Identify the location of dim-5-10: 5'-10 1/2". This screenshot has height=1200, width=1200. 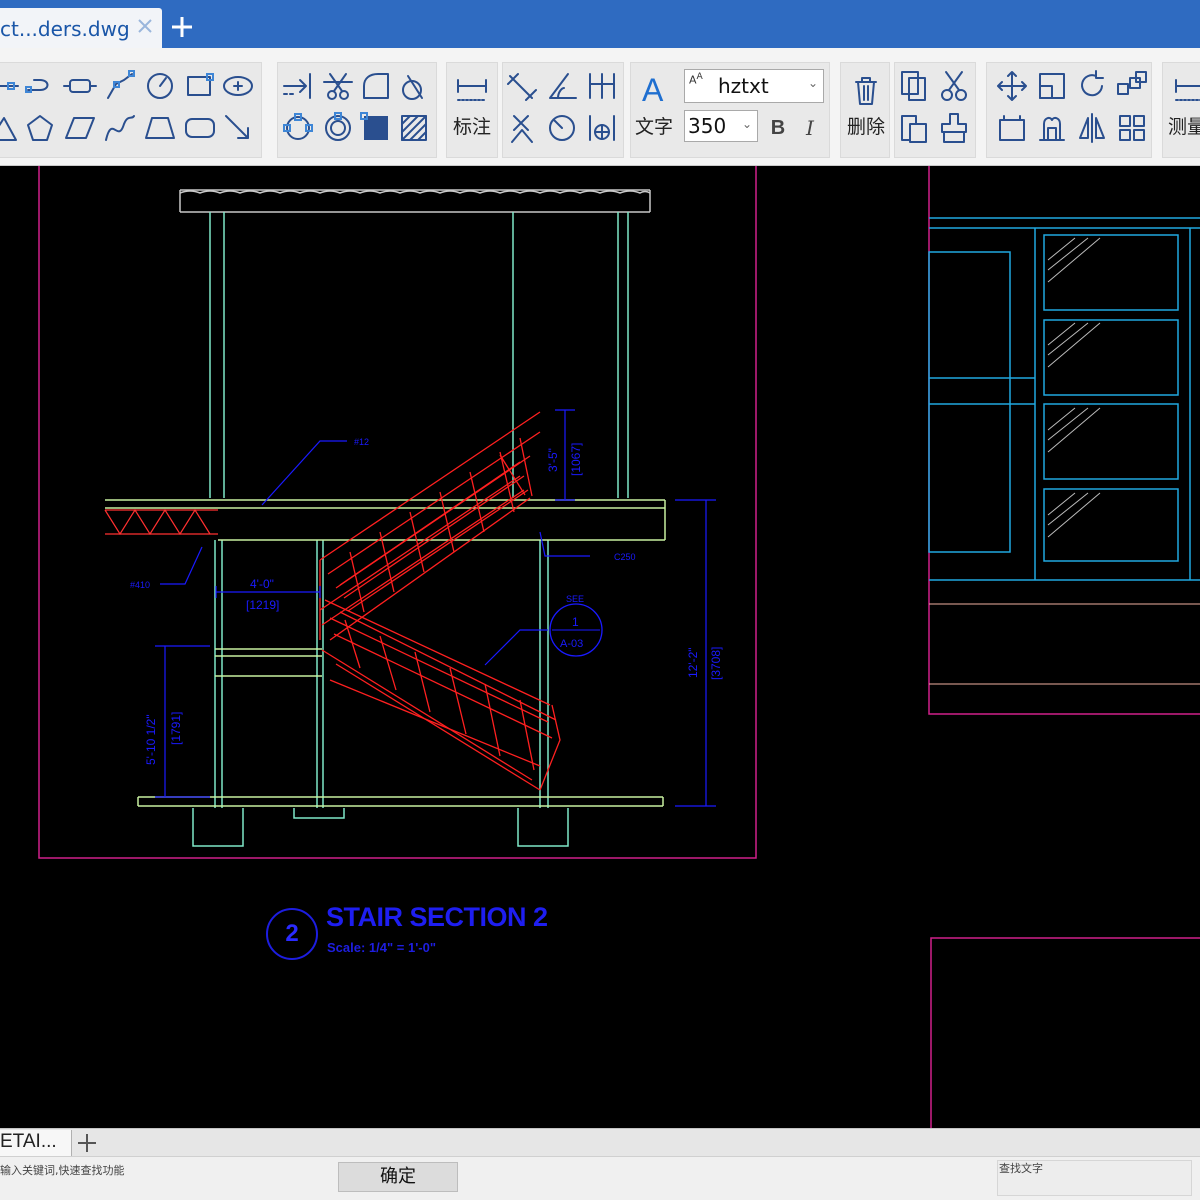
(151, 739).